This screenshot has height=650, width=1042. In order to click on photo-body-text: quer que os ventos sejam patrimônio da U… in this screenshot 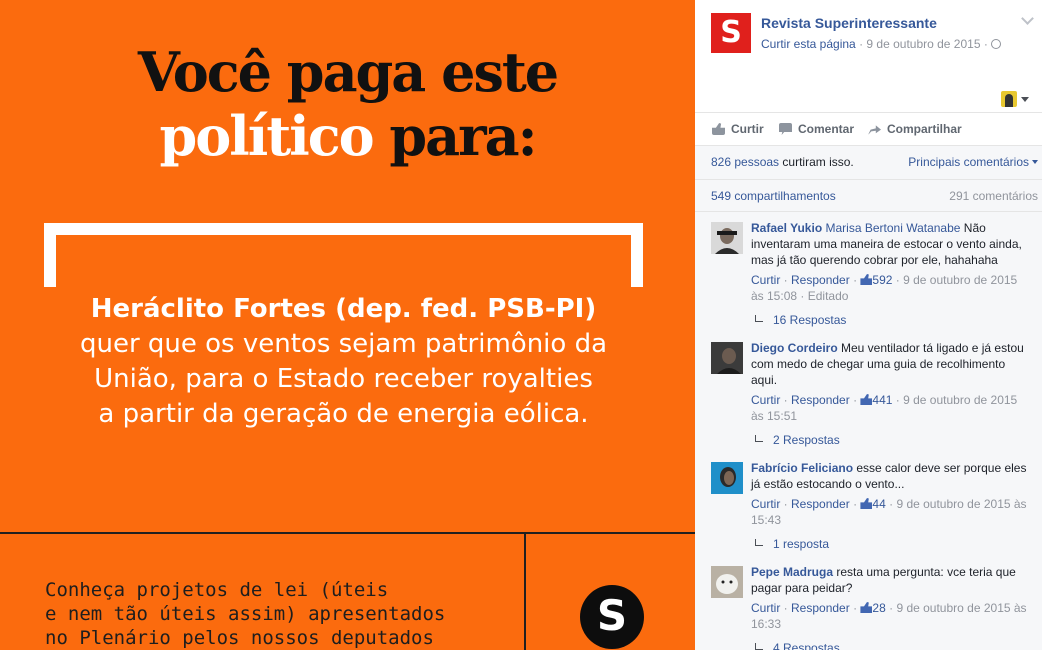, I will do `click(343, 379)`.